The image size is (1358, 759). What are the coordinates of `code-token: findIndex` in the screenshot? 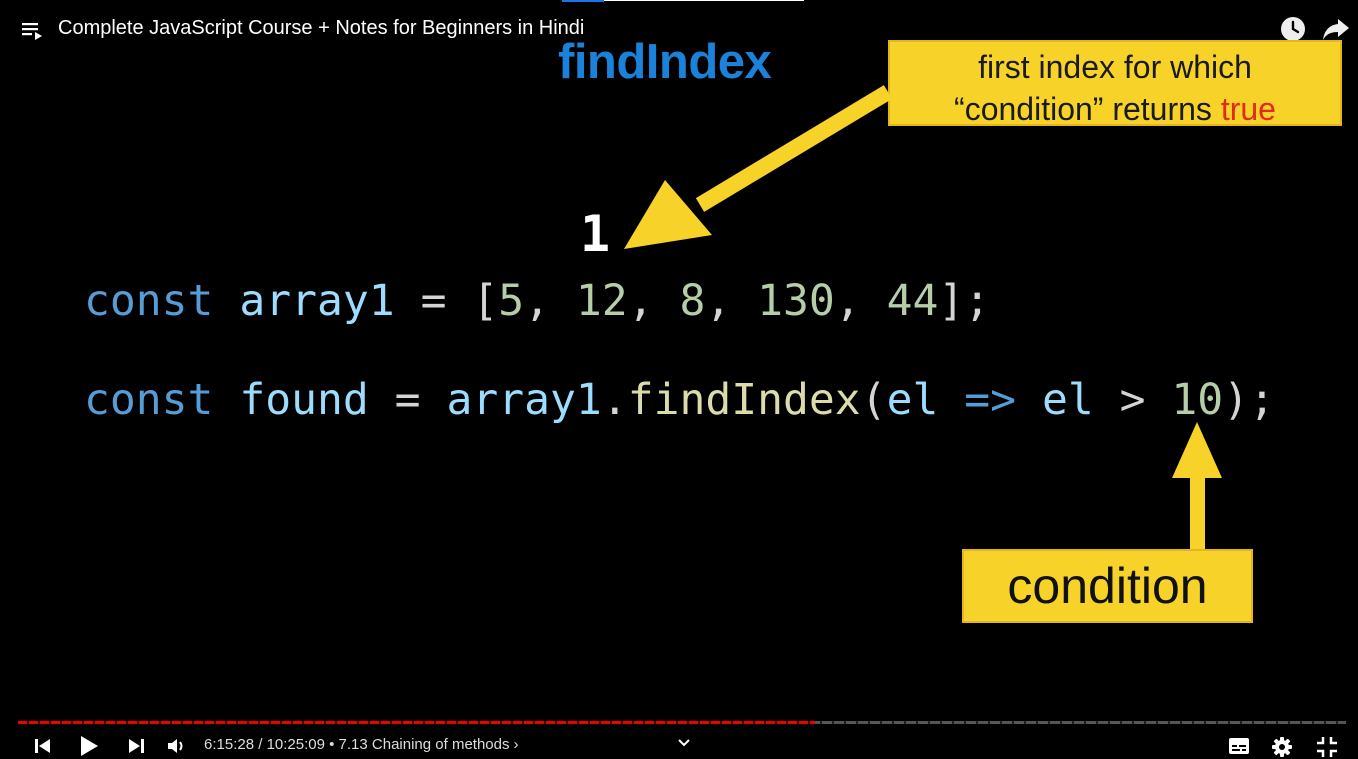 It's located at (744, 400).